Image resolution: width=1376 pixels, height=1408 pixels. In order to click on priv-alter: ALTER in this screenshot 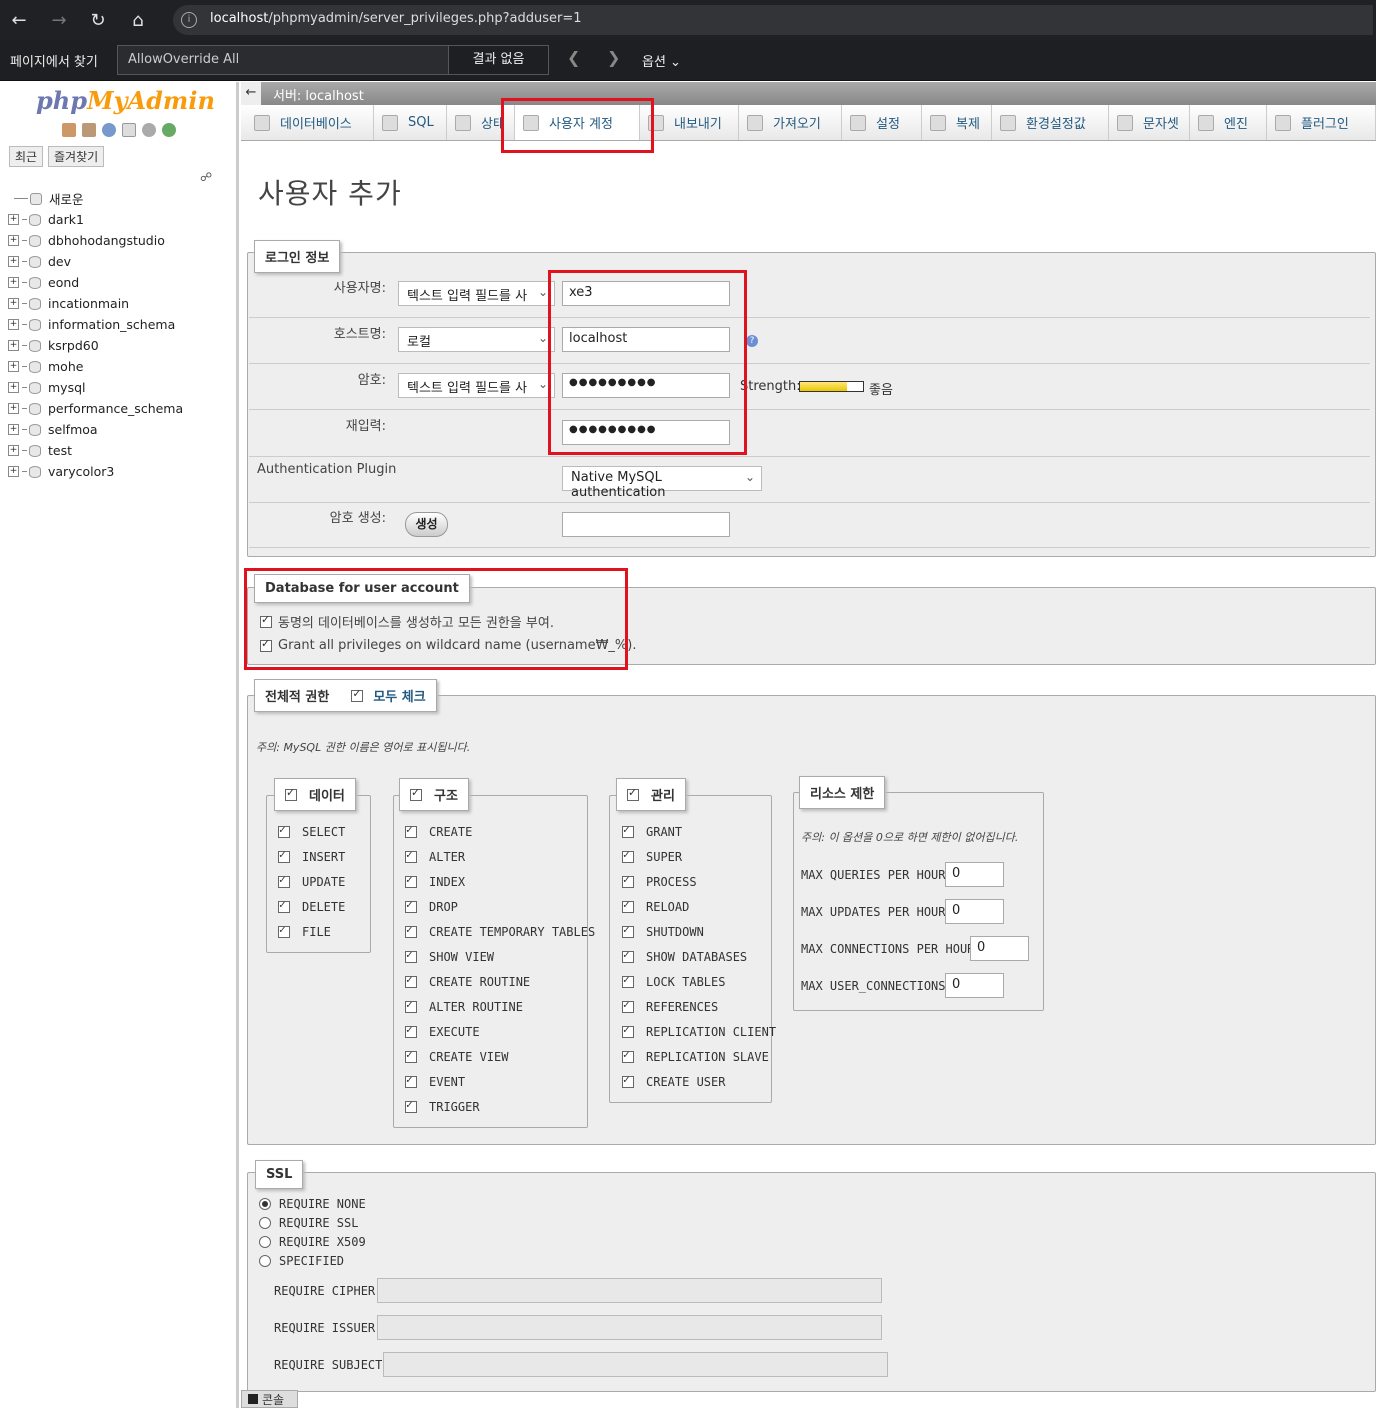, I will do `click(435, 856)`.